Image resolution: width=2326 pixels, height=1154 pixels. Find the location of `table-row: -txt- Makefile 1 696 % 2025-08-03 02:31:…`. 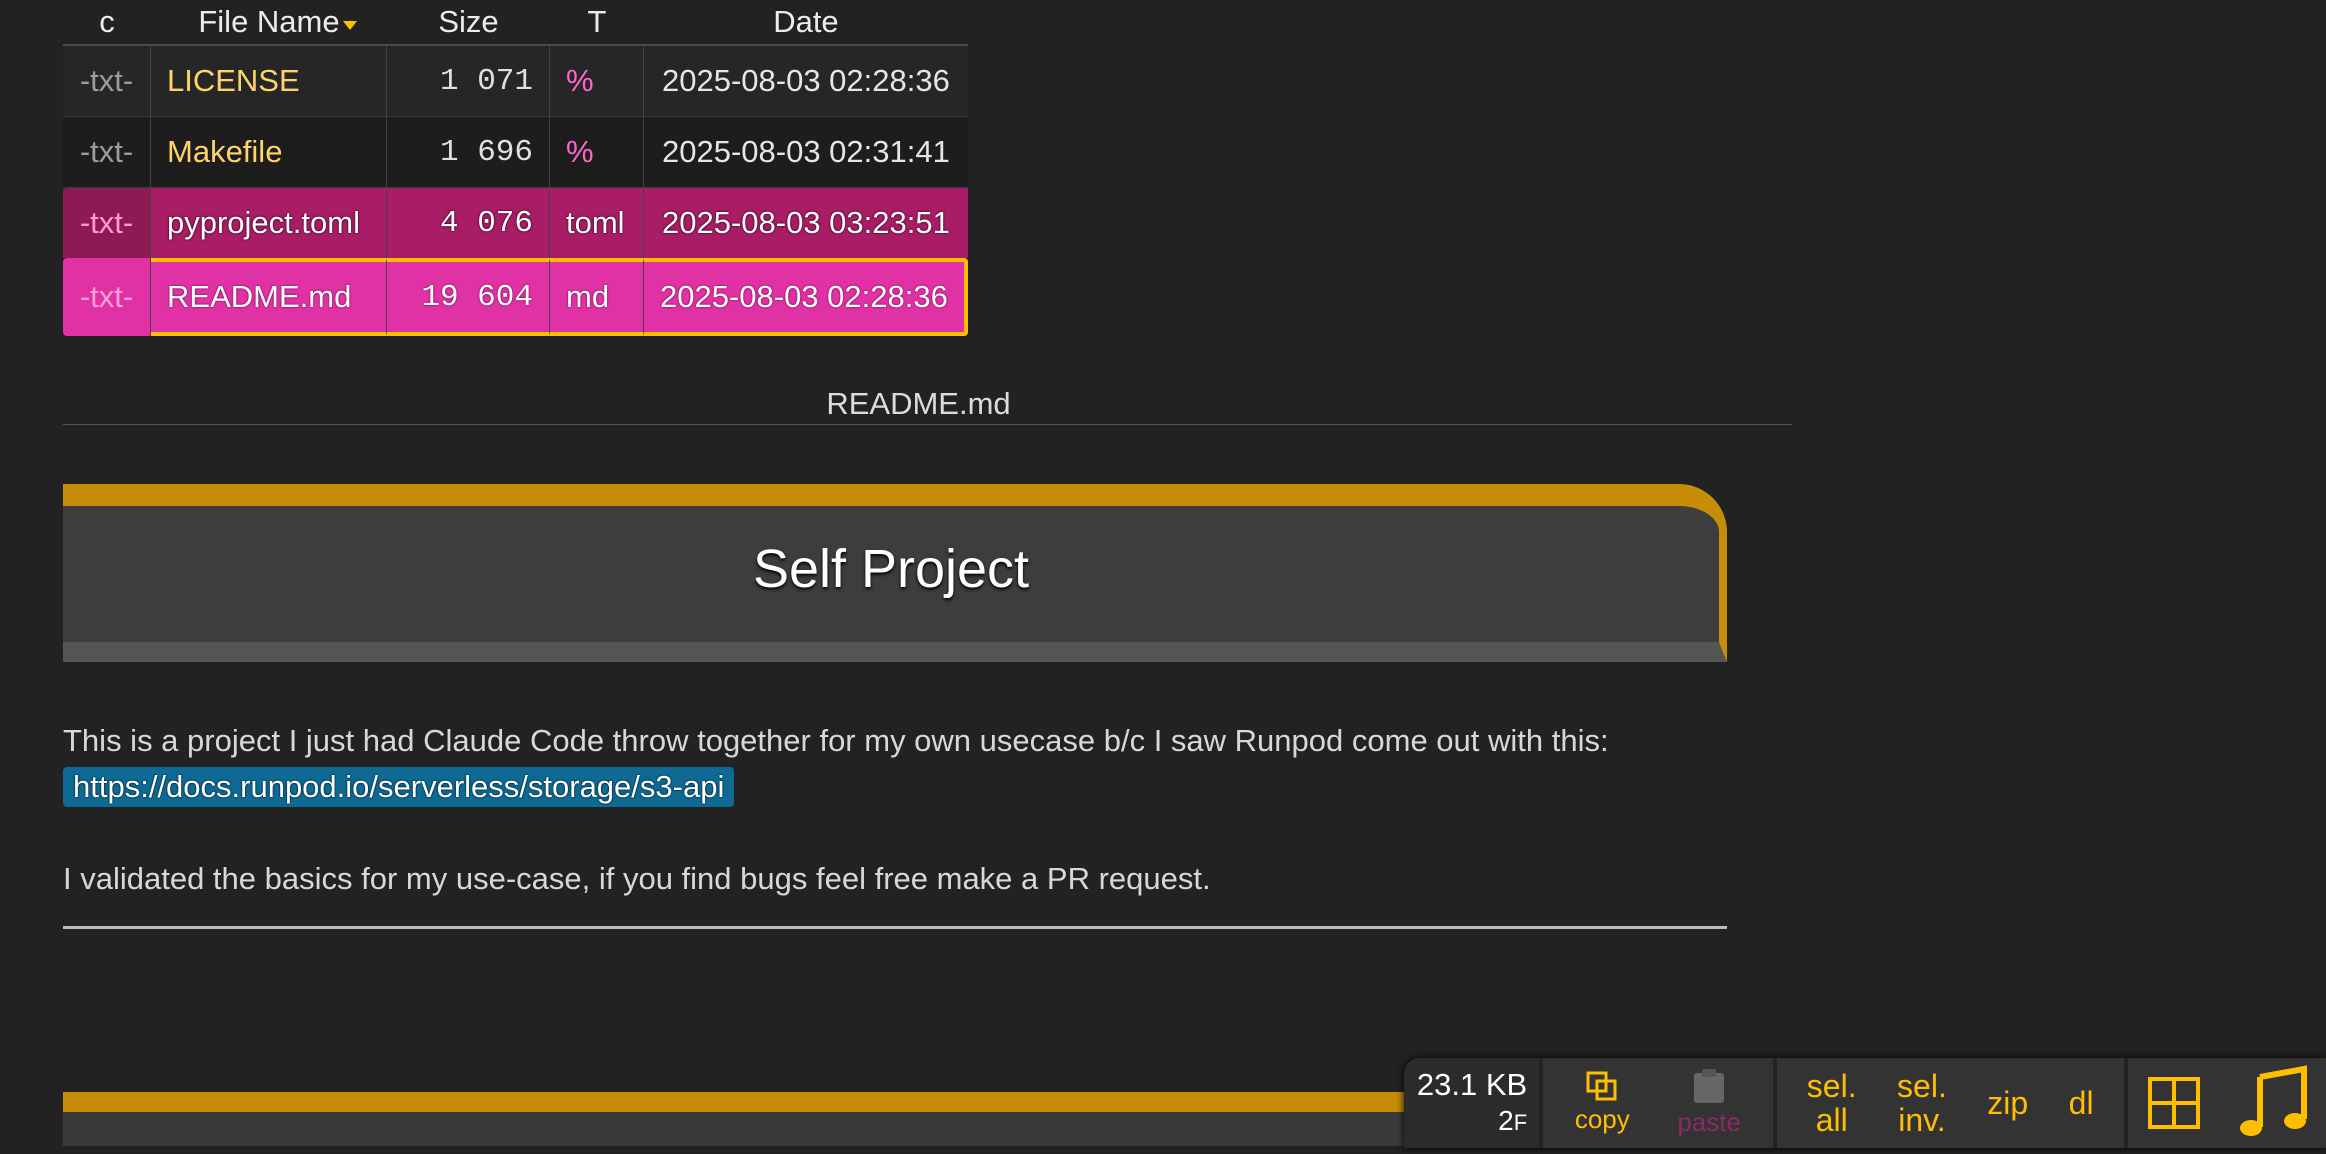

table-row: -txt- Makefile 1 696 % 2025-08-03 02:31:… is located at coordinates (515, 152).